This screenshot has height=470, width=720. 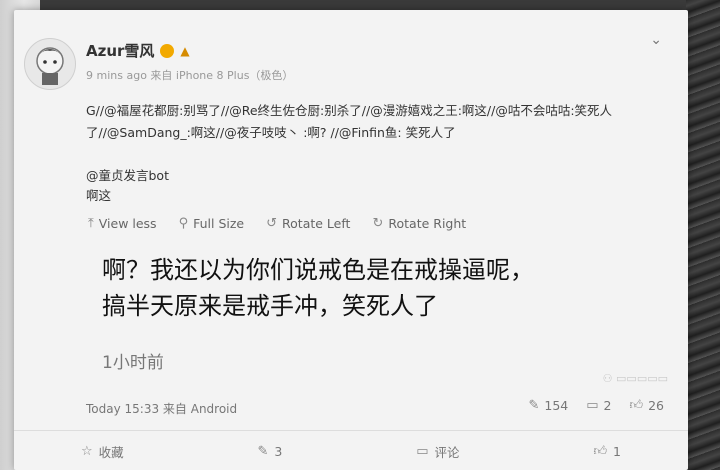 What do you see at coordinates (133, 363) in the screenshot?
I see `image-timestamp: 1小时前` at bounding box center [133, 363].